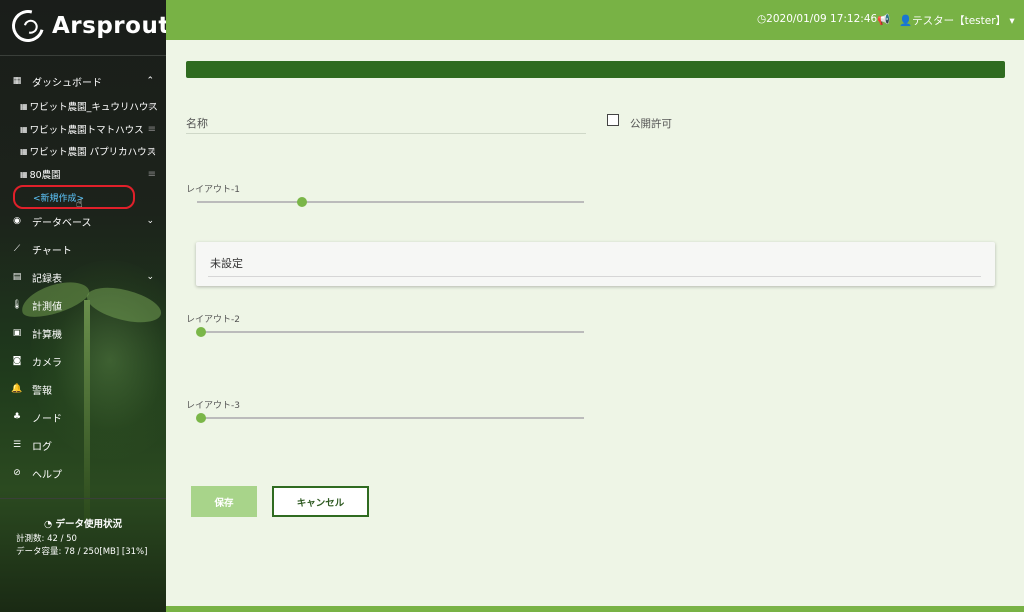 Image resolution: width=1024 pixels, height=612 pixels. I want to click on sidebar-item-label: ノード, so click(47, 419).